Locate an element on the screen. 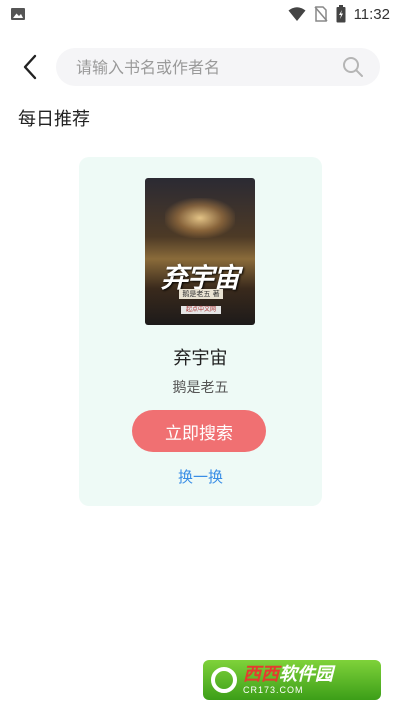 The height and width of the screenshot is (710, 400). back-button is located at coordinates (30, 67).